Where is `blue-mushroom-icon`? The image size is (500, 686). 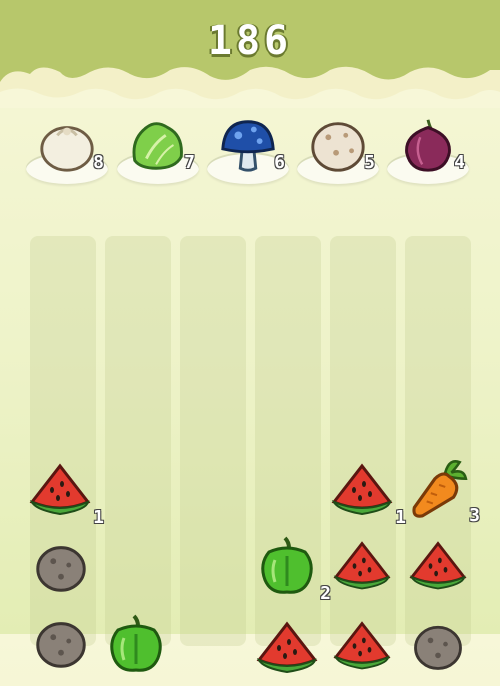
blue-mushroom-icon is located at coordinates (248, 145).